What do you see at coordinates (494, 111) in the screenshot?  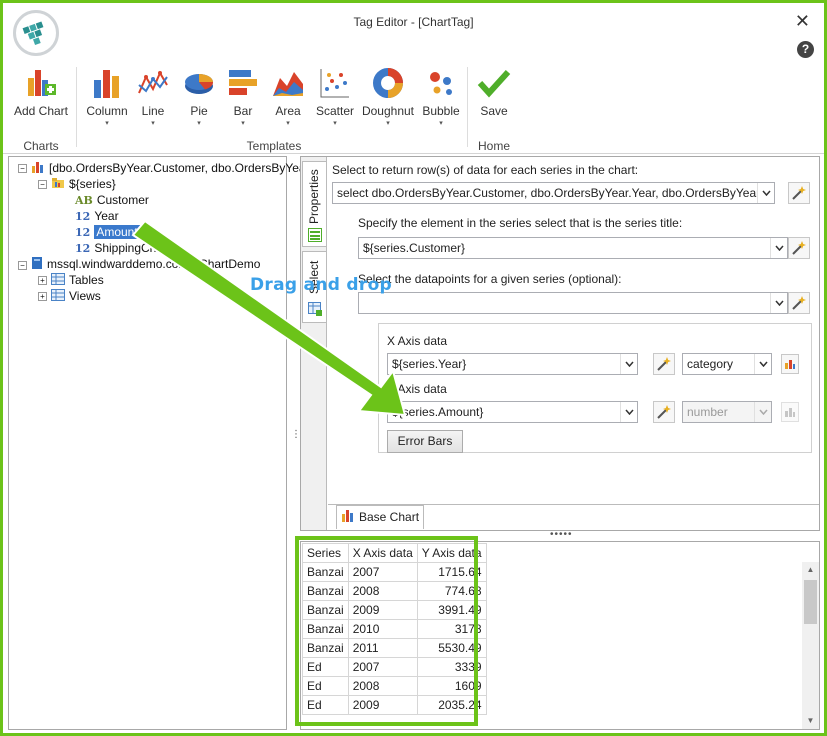 I see `save-label: Save` at bounding box center [494, 111].